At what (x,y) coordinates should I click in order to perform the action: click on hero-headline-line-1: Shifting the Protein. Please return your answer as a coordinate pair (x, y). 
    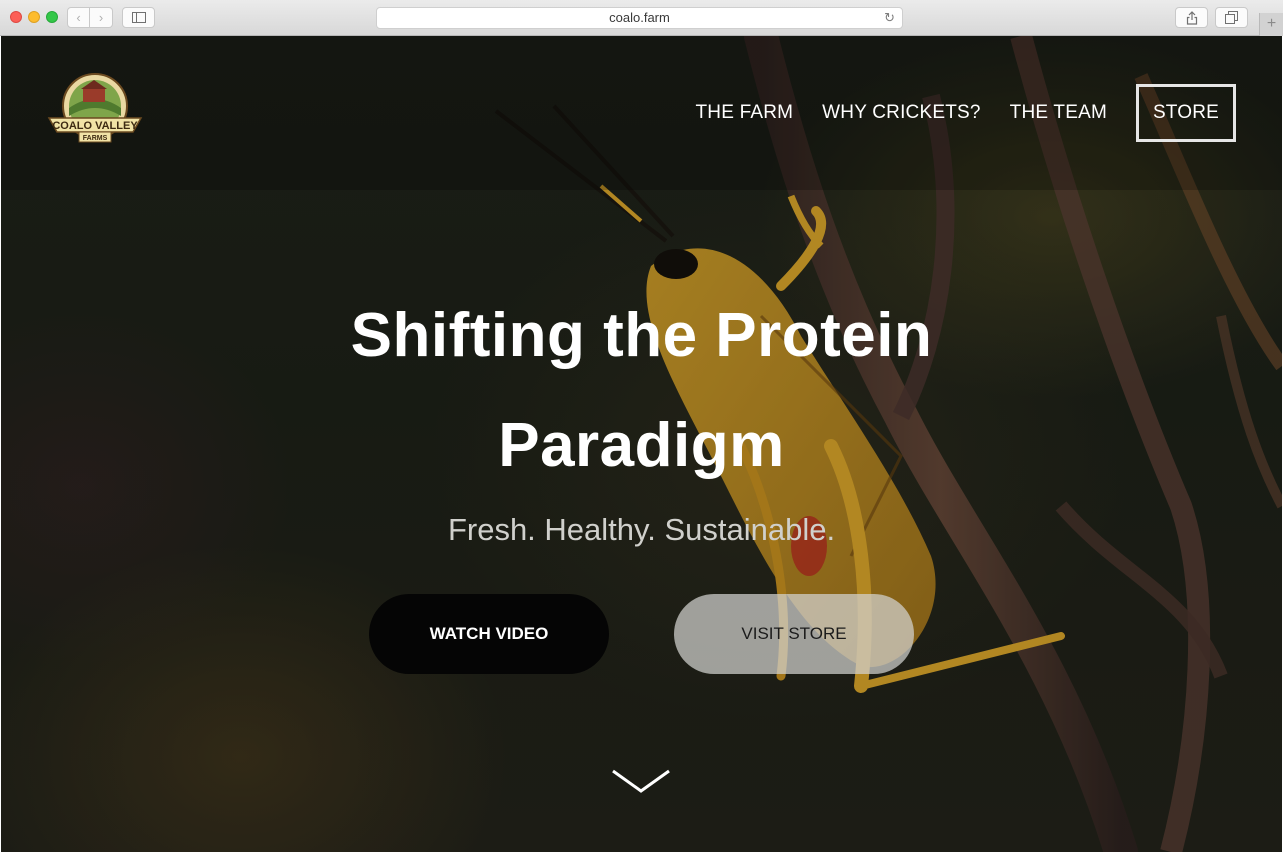
    Looking at the image, I should click on (641, 335).